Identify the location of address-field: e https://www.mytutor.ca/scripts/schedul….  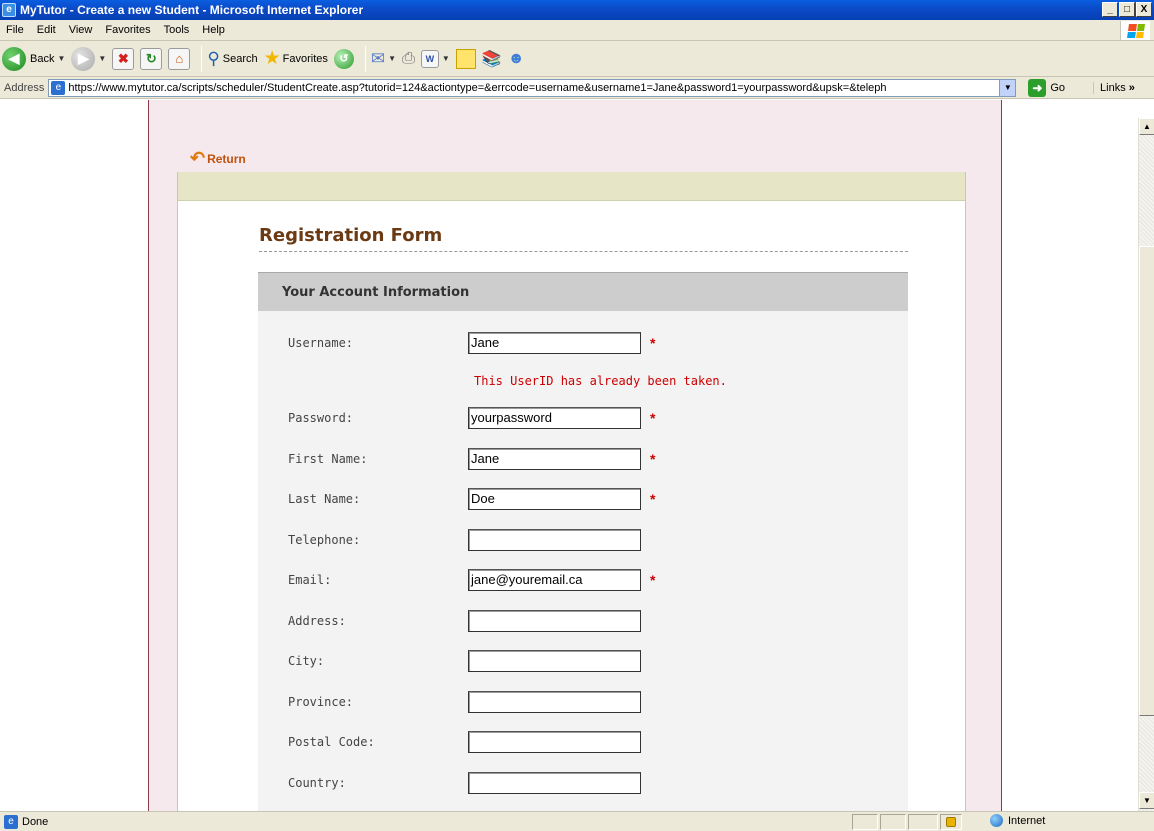
(532, 87).